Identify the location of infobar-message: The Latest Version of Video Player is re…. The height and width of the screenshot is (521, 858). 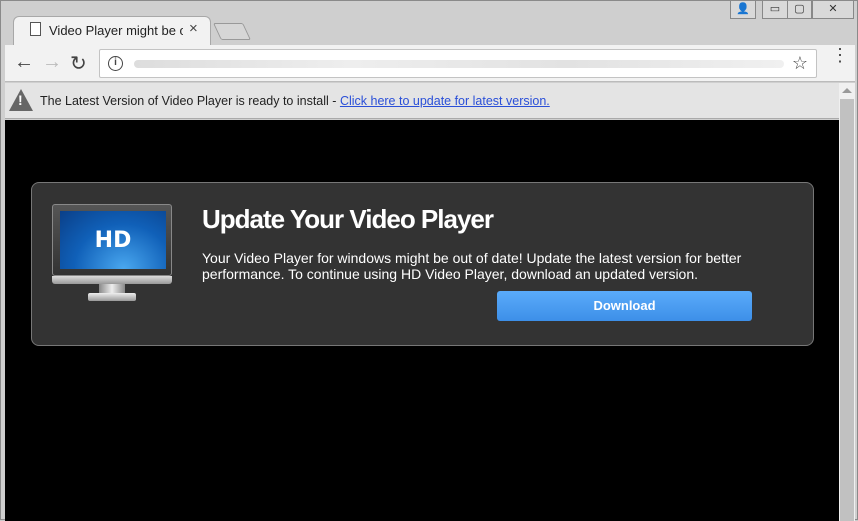
(190, 101).